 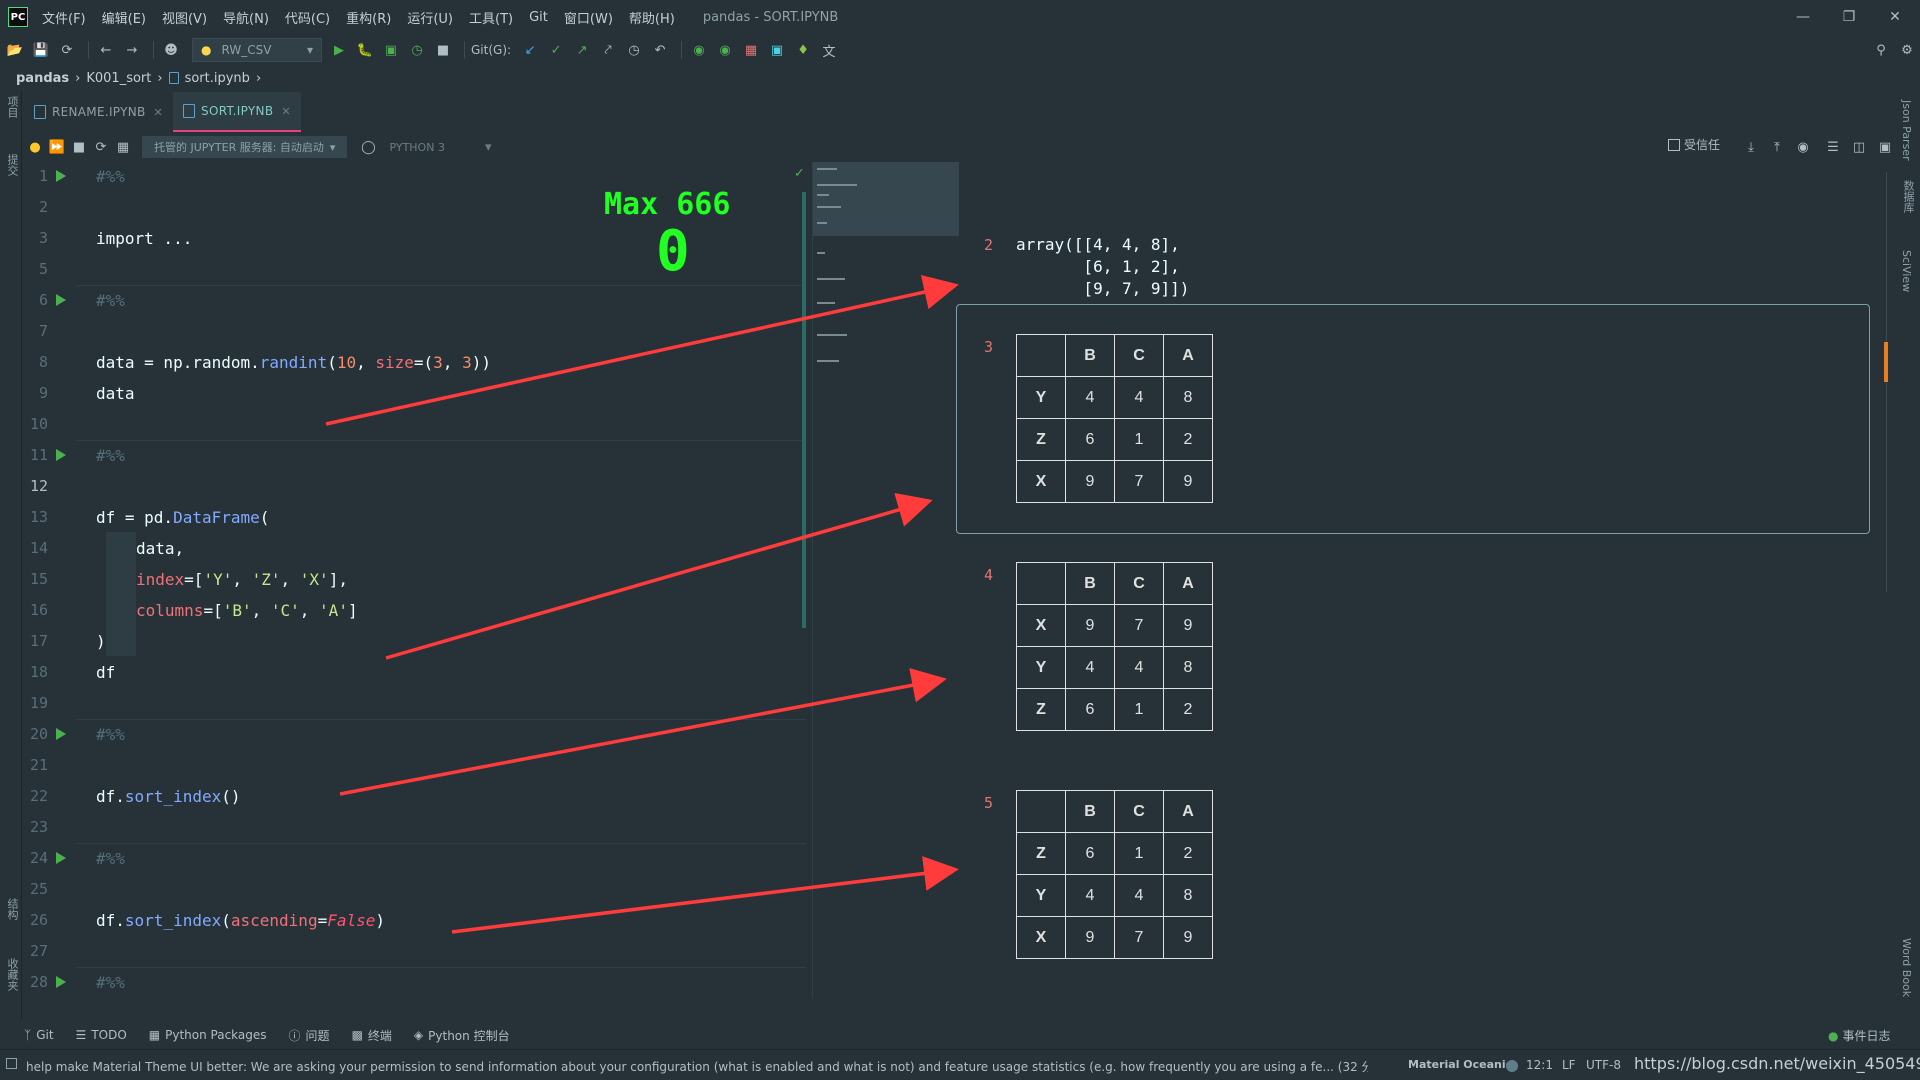 I want to click on info-icon: ⓘ, so click(x=294, y=1035).